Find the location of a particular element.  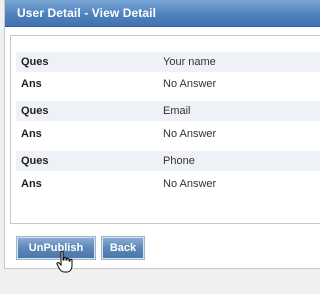

panel-title: User Detail - View Detail is located at coordinates (86, 13).